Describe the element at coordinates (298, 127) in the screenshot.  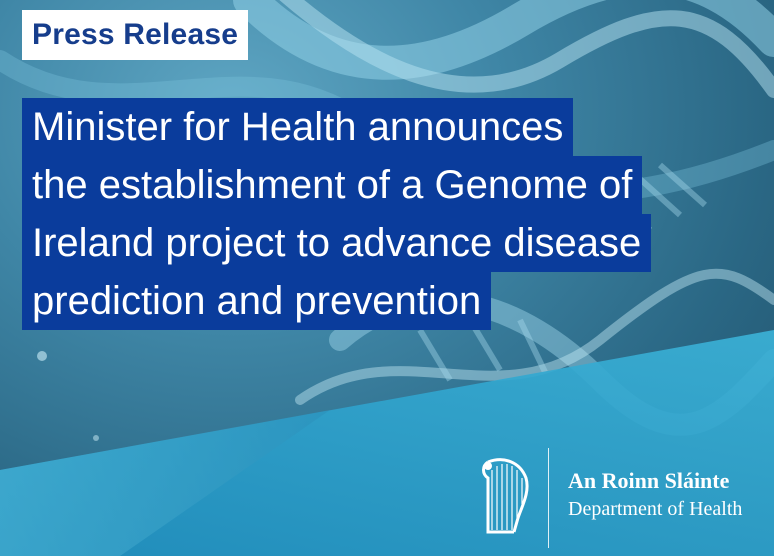
I see `headline-line: Minister for Health announces` at that location.